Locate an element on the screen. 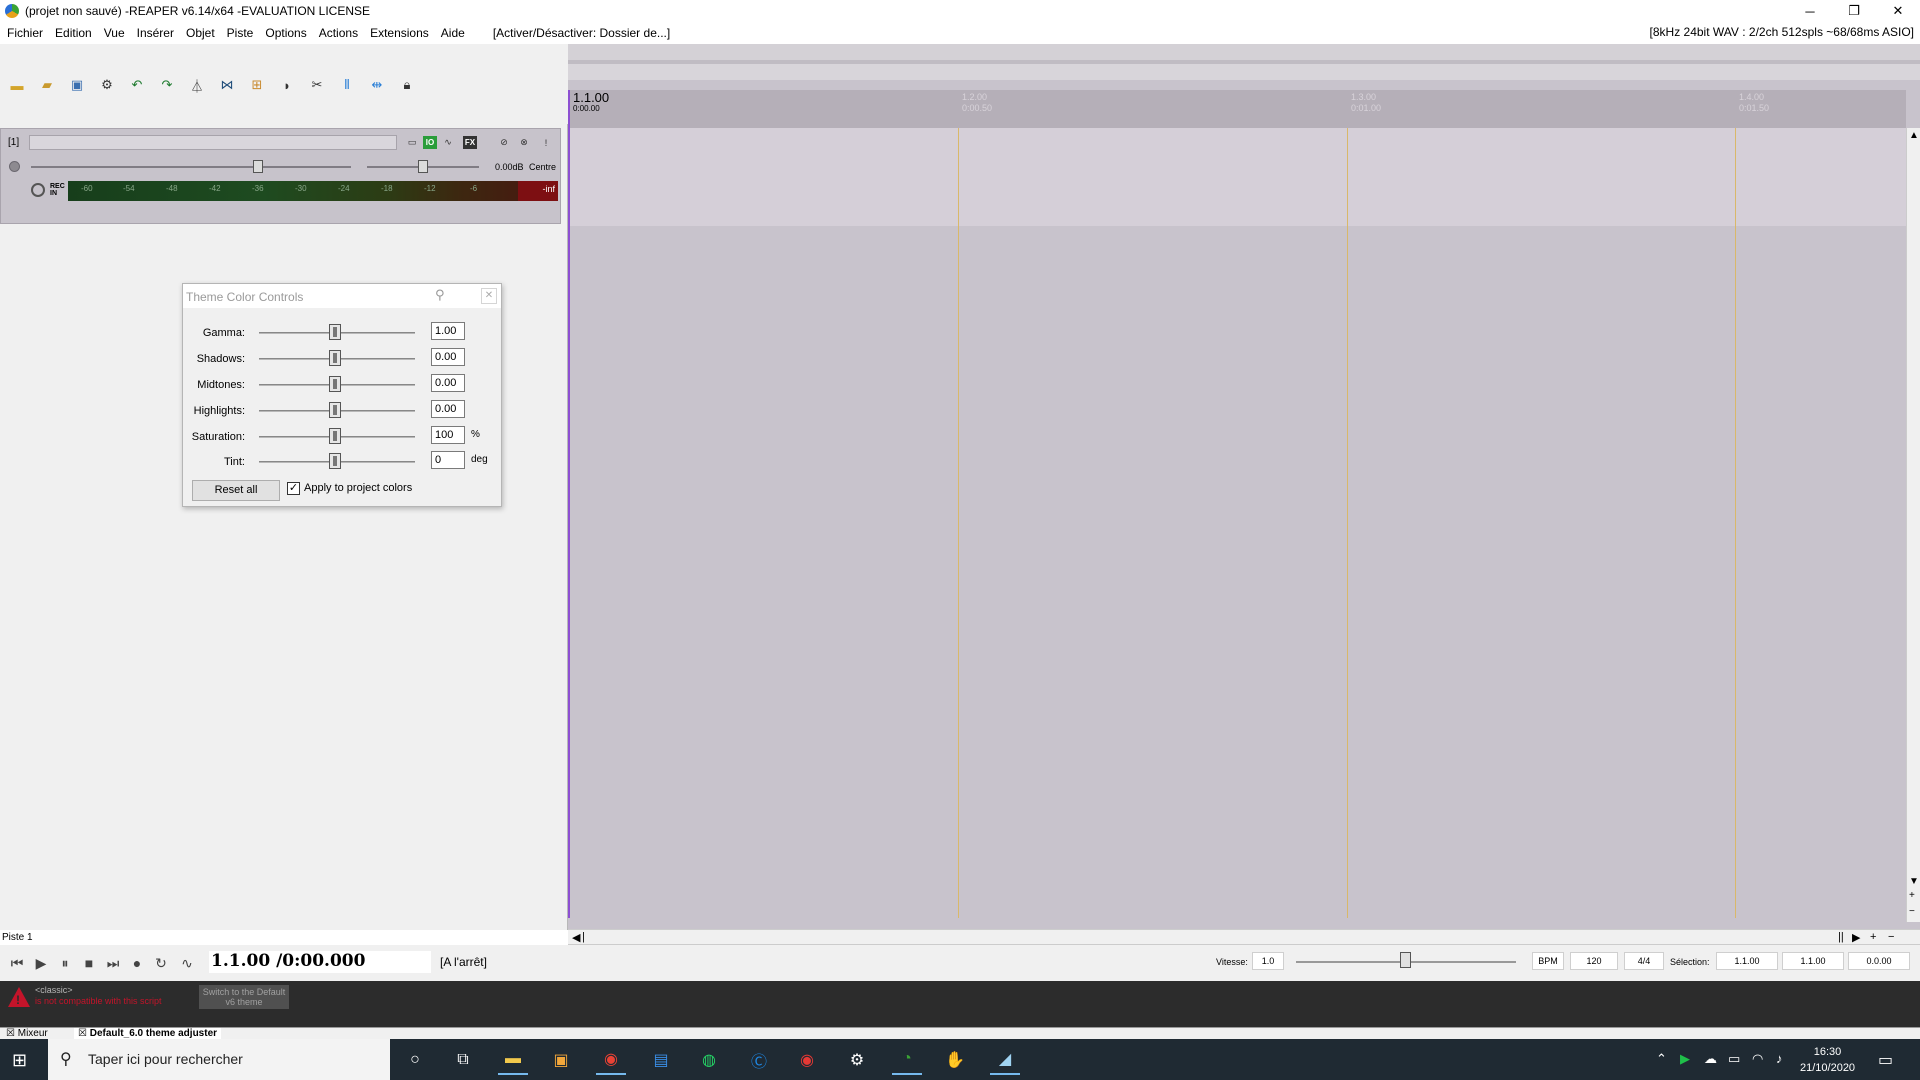 This screenshot has width=1920, height=1080. saturation-input: 100 is located at coordinates (448, 435).